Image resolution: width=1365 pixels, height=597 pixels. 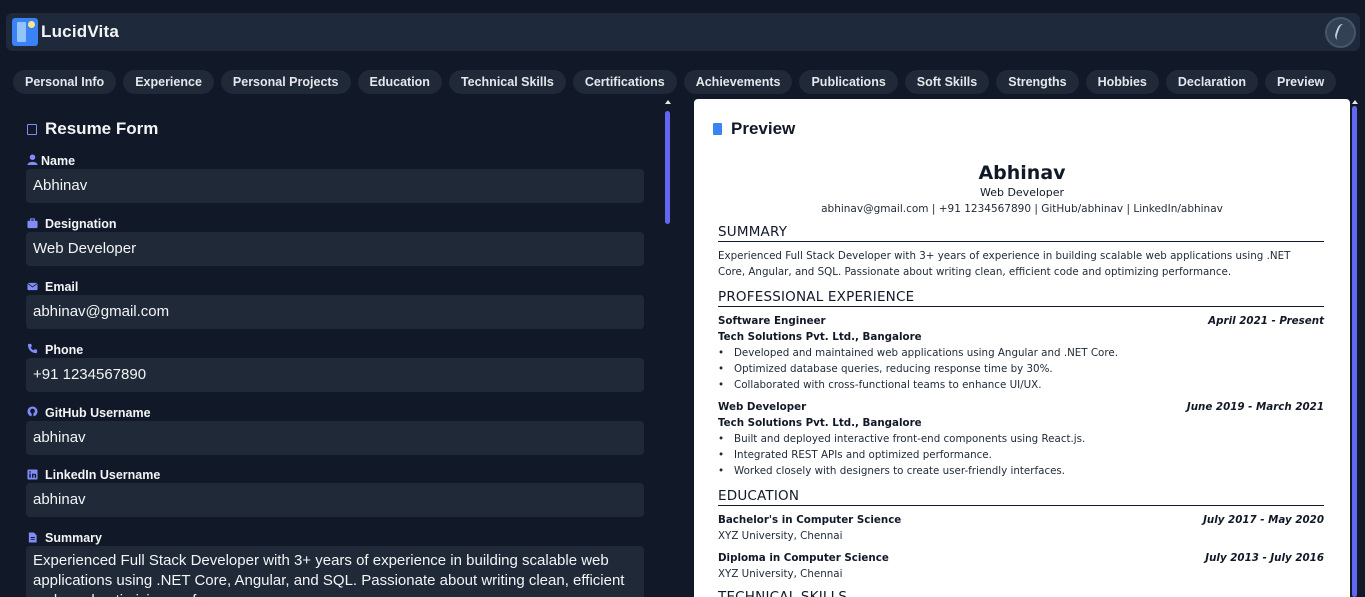 I want to click on github-username-field: abhinav, so click(x=335, y=438).